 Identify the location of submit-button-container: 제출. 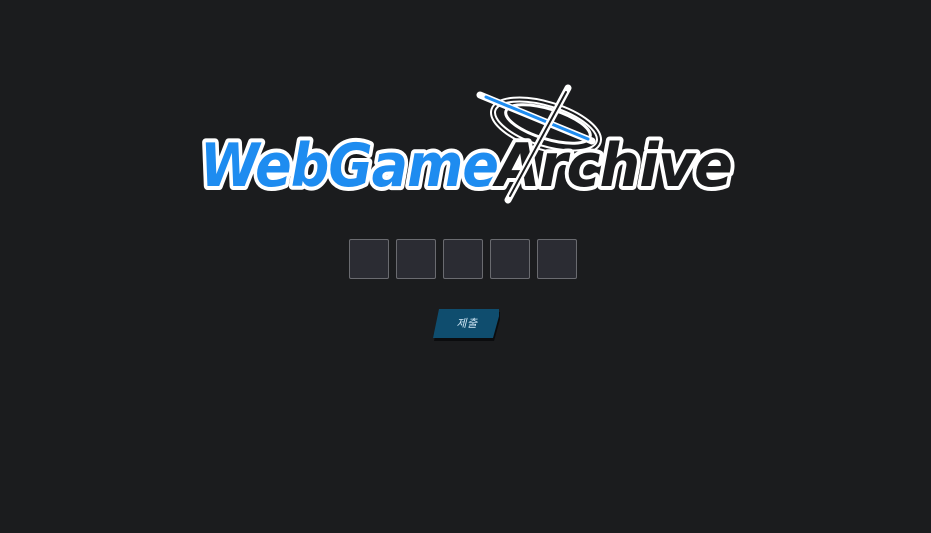
(468, 325).